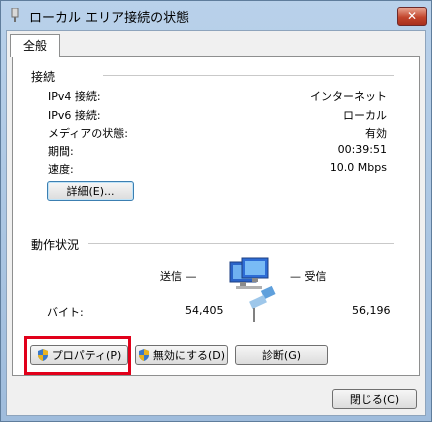 This screenshot has height=422, width=432. What do you see at coordinates (308, 276) in the screenshot?
I see `received-label: — 受信` at bounding box center [308, 276].